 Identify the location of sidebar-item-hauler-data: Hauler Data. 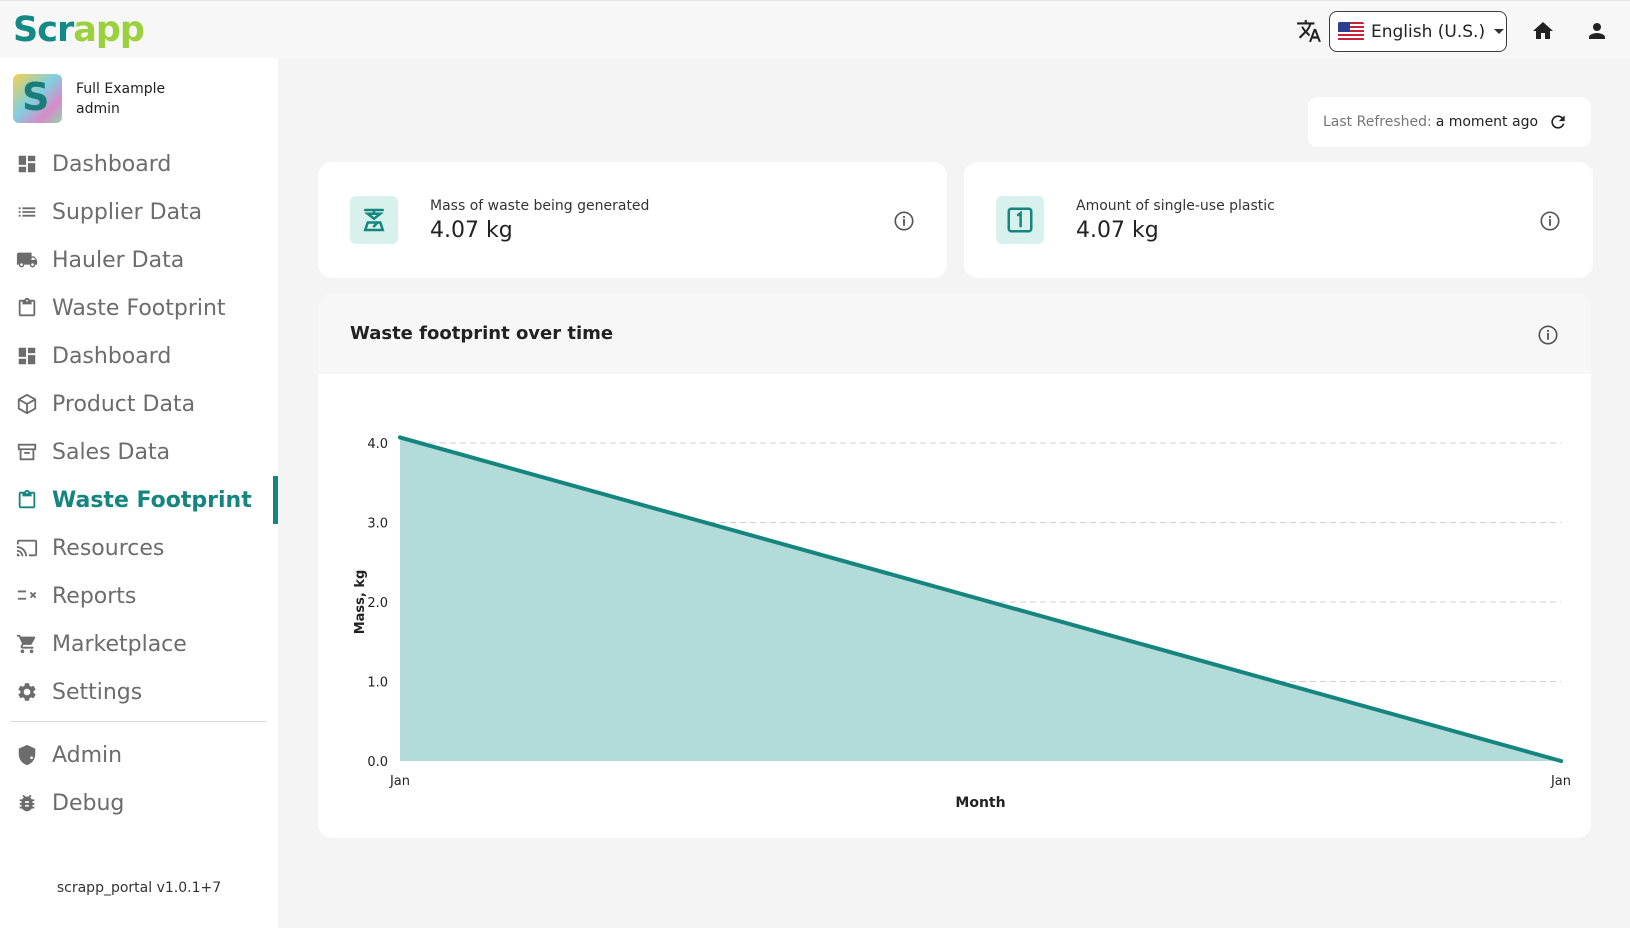
(139, 260).